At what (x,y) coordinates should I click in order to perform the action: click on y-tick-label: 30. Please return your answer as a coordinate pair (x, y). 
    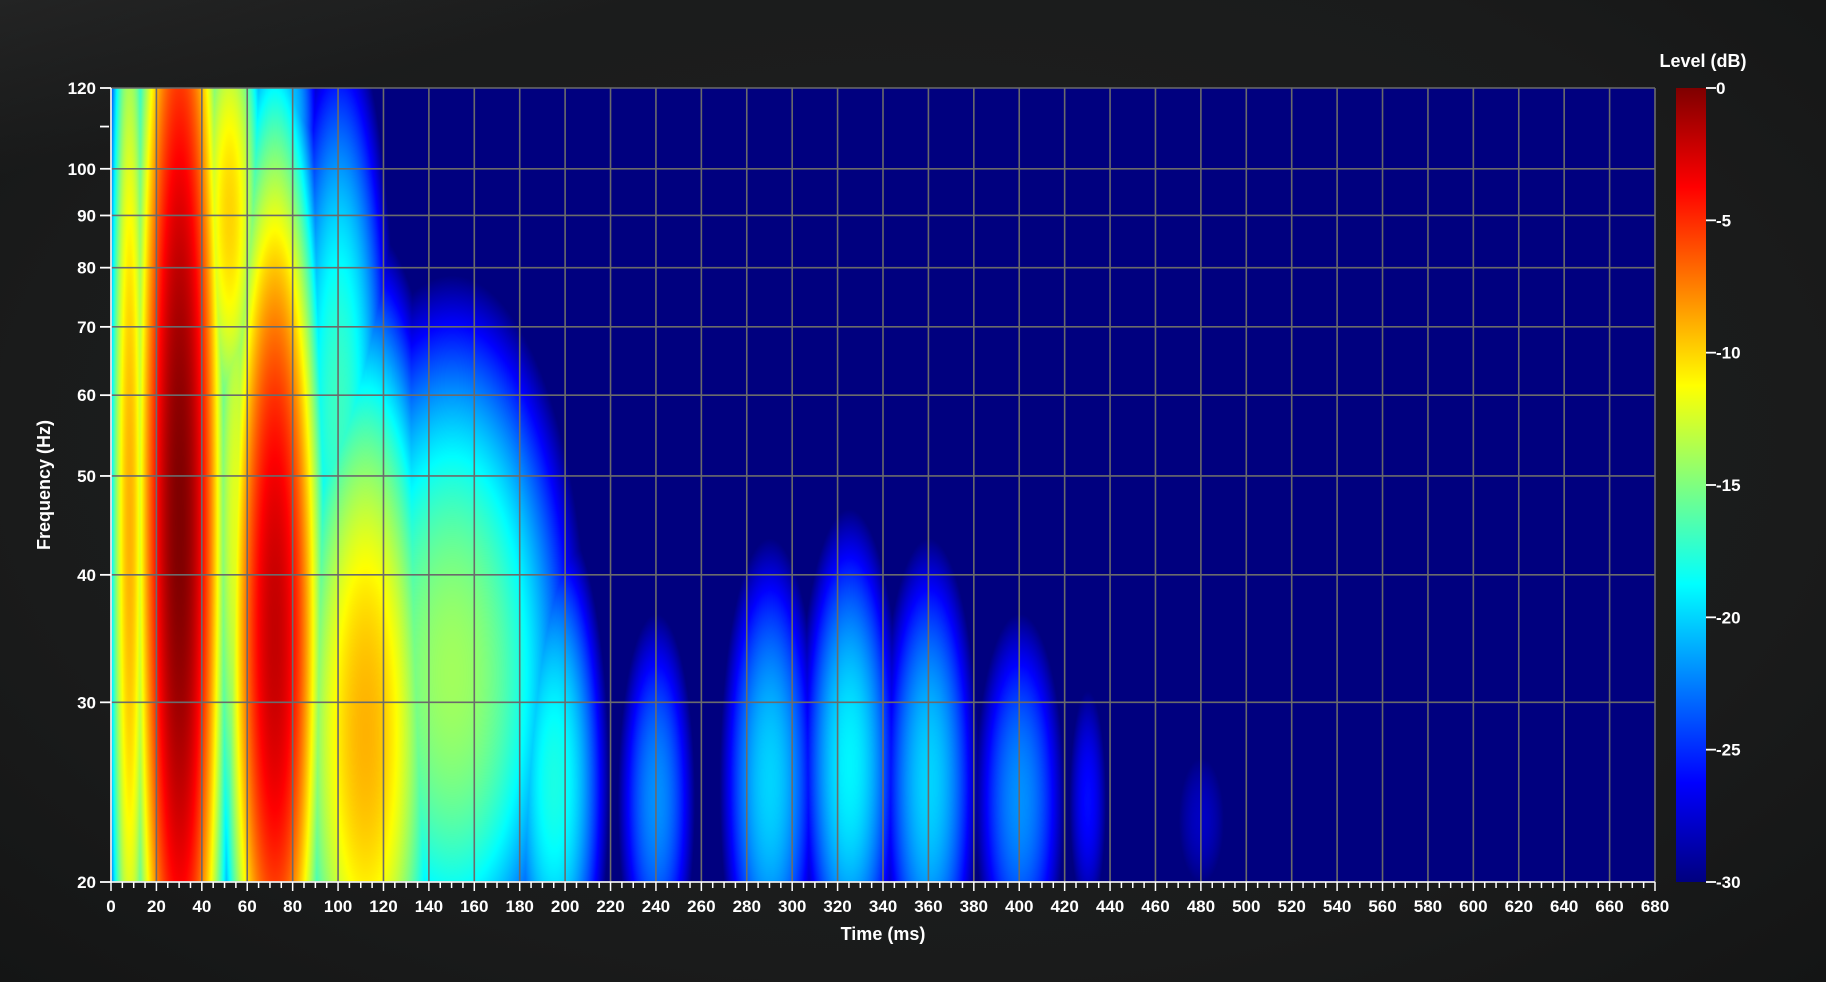
    Looking at the image, I should click on (86, 702).